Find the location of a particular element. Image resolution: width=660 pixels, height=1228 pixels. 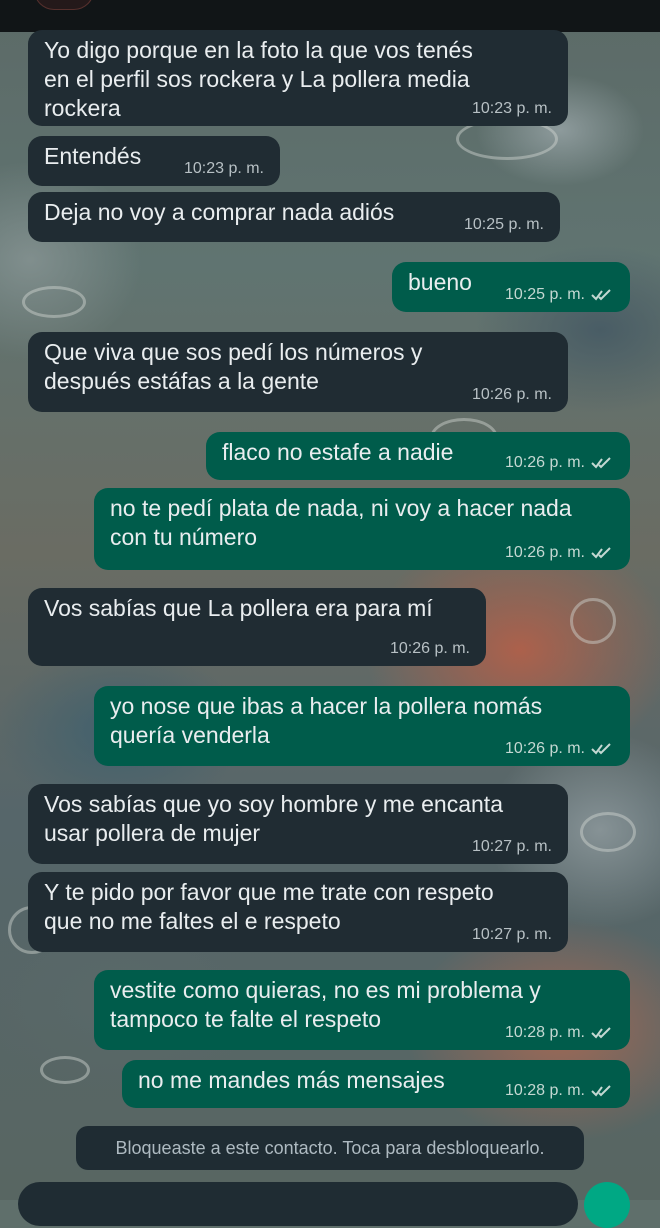

outgoing-message: bueno 10:25 p. m. is located at coordinates (511, 287).